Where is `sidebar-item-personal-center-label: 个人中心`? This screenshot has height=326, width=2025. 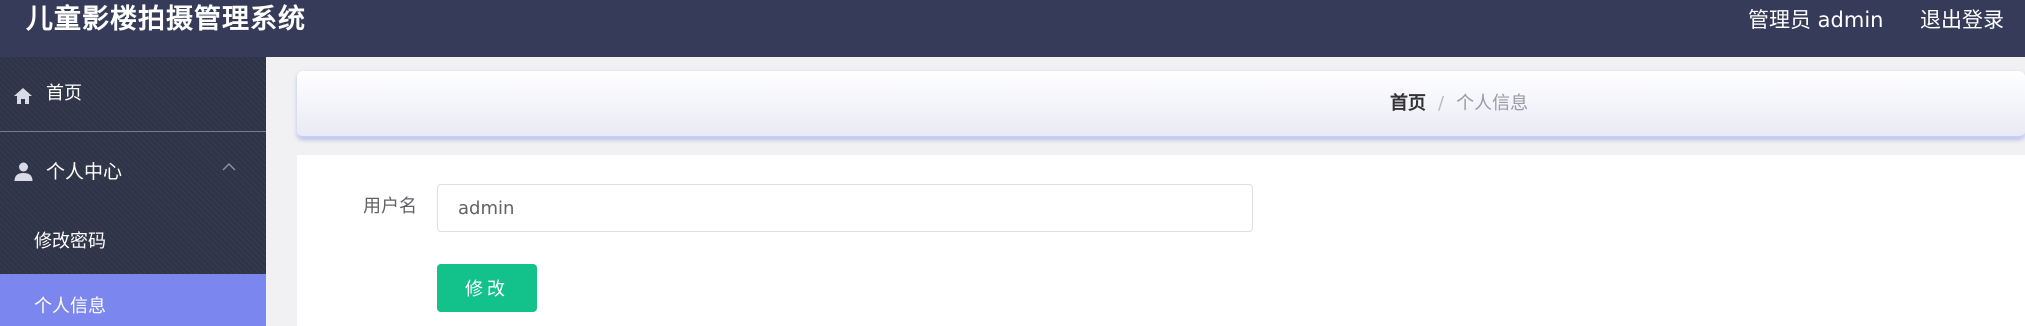 sidebar-item-personal-center-label: 个人中心 is located at coordinates (84, 172).